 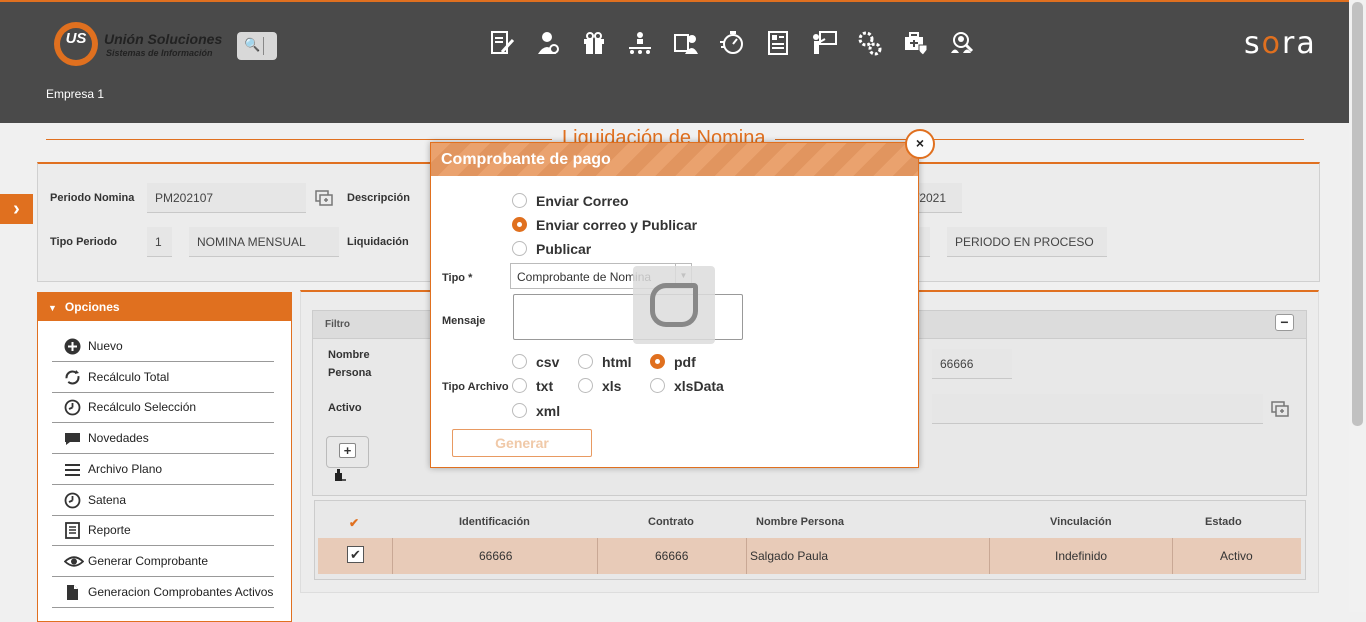 I want to click on clock-icon, so click(x=72, y=407).